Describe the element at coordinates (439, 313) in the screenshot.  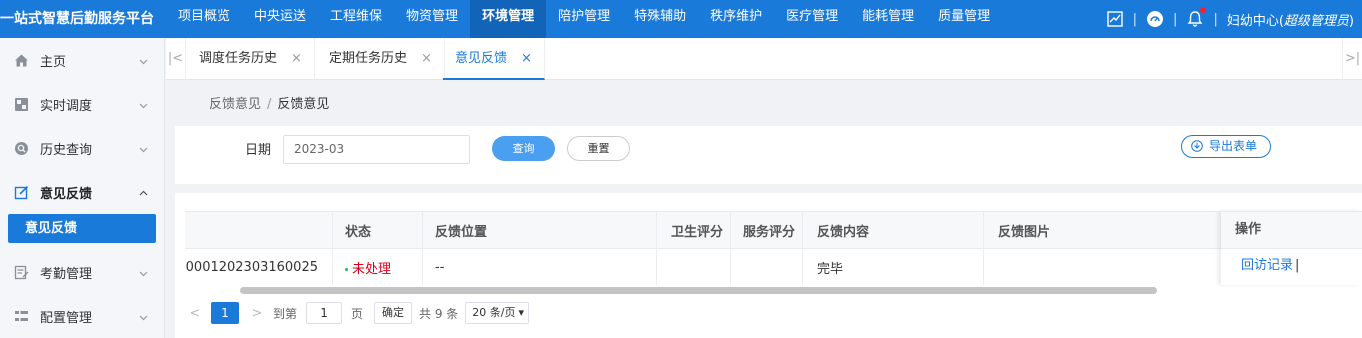
I see `total-count: 共 9 条` at that location.